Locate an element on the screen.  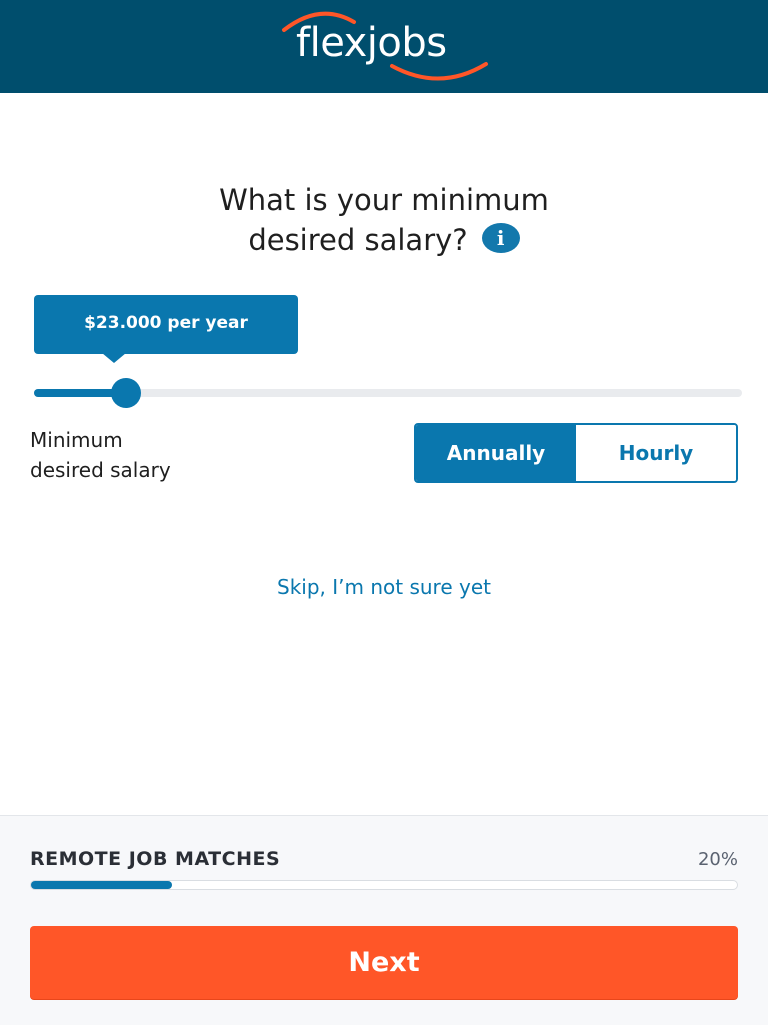
minimum-salary-label: Minimum desired salary is located at coordinates (100, 455).